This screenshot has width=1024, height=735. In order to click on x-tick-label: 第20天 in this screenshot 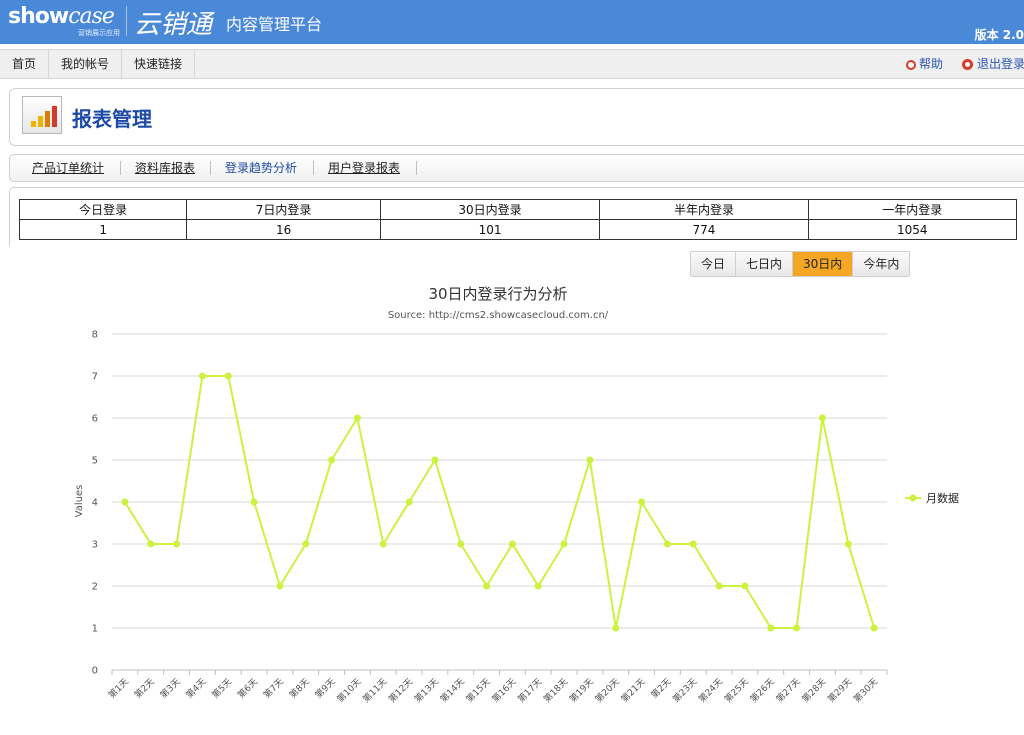, I will do `click(607, 690)`.